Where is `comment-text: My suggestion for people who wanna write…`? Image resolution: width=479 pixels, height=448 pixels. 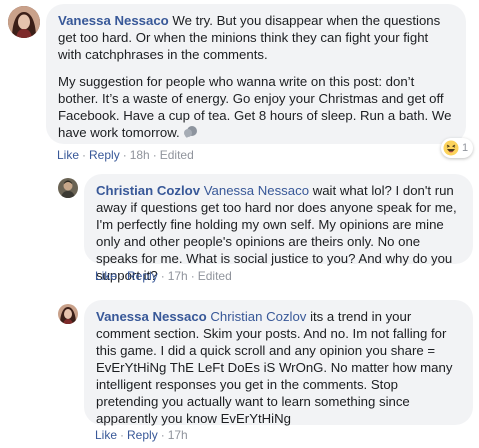 comment-text: My suggestion for people who wanna write… is located at coordinates (255, 107).